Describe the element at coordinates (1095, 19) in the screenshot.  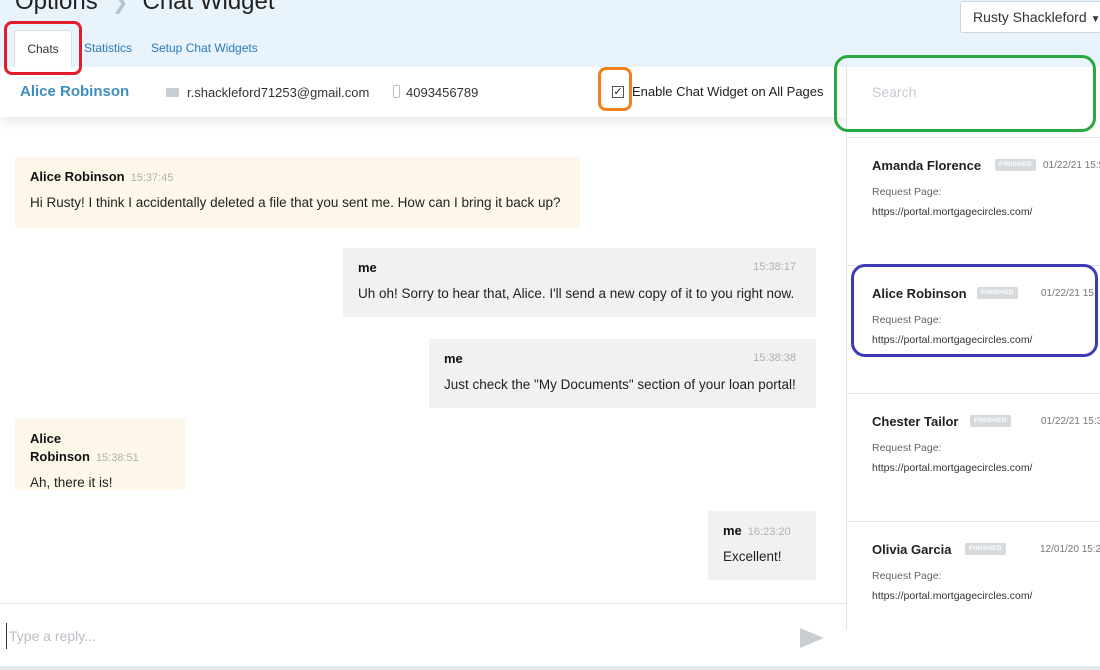
I see `chevron-down-icon: ▼` at that location.